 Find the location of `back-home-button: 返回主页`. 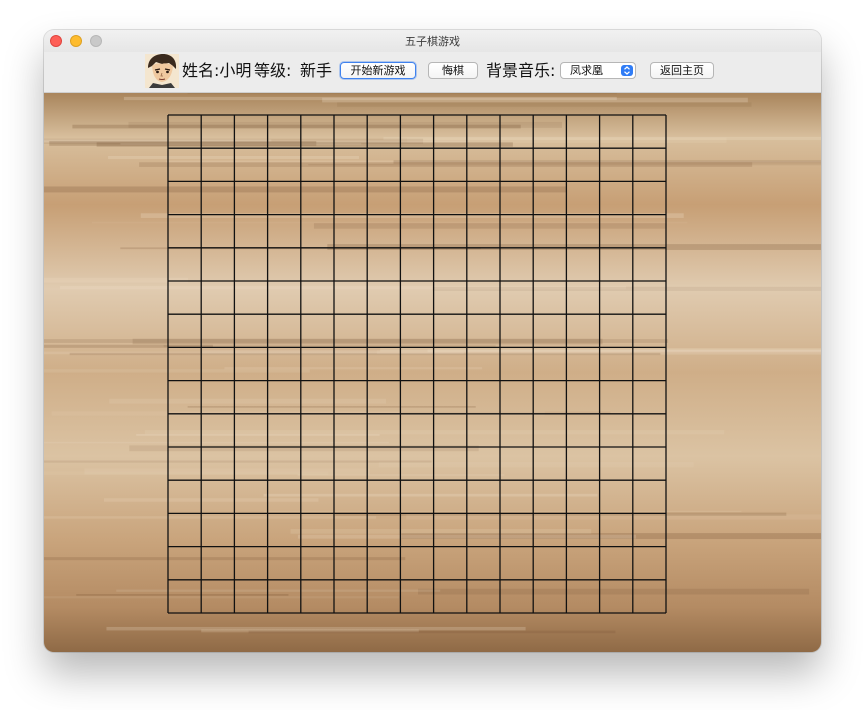

back-home-button: 返回主页 is located at coordinates (682, 70).